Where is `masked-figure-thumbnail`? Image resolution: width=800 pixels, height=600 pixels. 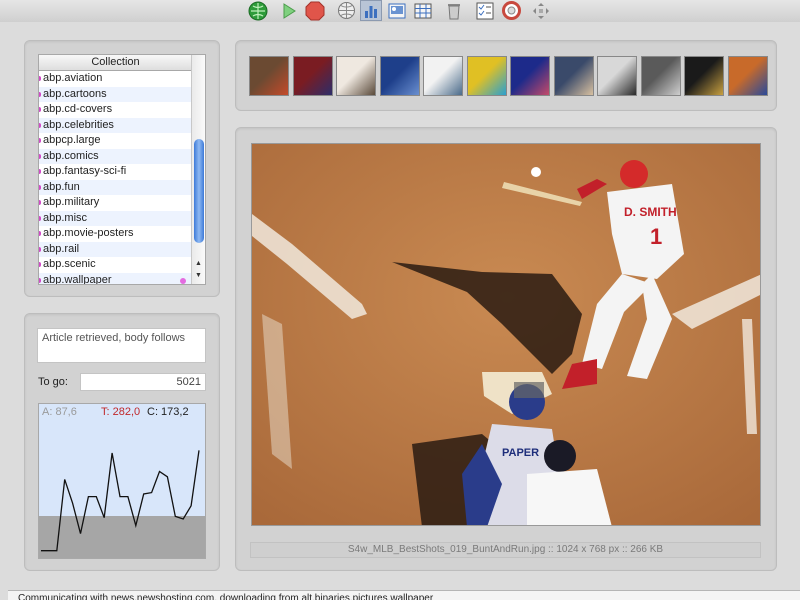 masked-figure-thumbnail is located at coordinates (530, 76).